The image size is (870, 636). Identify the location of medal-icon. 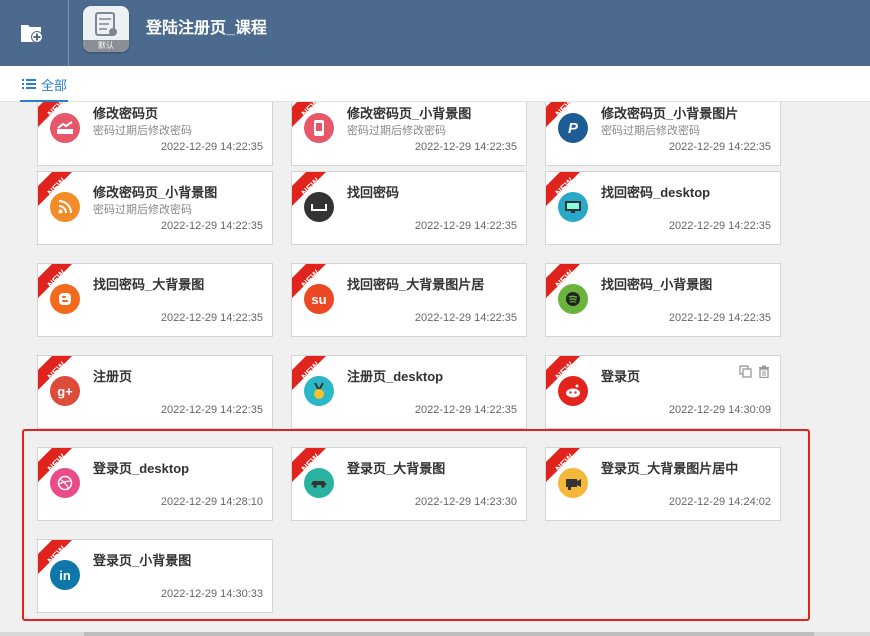
(319, 391).